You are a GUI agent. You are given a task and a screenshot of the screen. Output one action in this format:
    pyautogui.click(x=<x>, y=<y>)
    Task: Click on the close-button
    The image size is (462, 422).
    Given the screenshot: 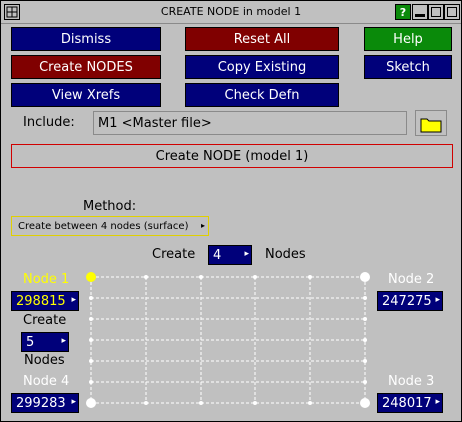 What is the action you would take?
    pyautogui.click(x=452, y=12)
    